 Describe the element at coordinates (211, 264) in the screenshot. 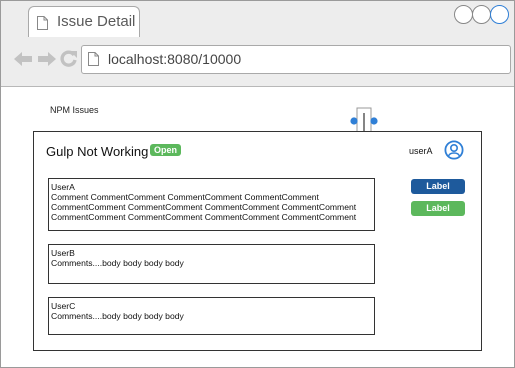

I see `comment-box: UserB Comments....body body body body` at that location.